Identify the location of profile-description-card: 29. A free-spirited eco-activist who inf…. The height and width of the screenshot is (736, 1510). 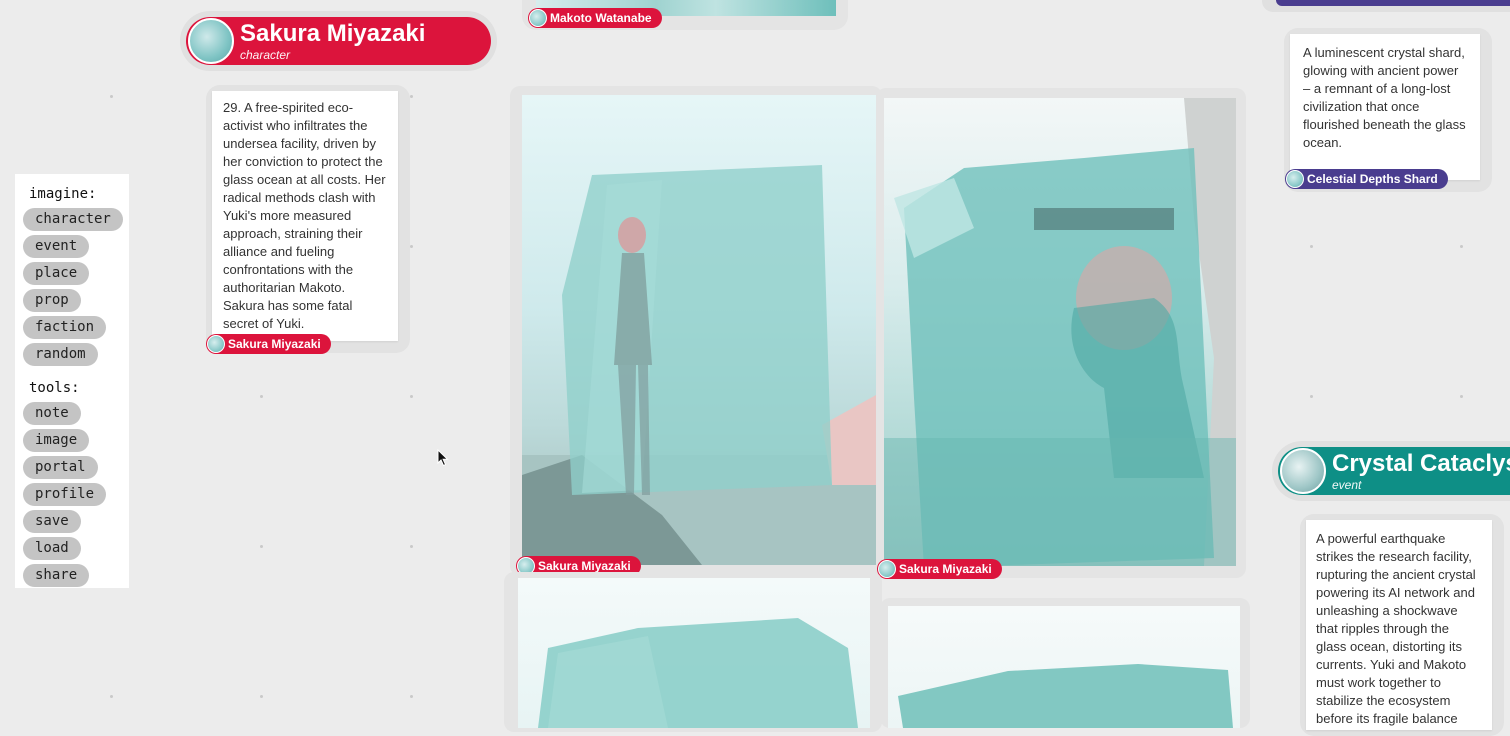
(305, 216).